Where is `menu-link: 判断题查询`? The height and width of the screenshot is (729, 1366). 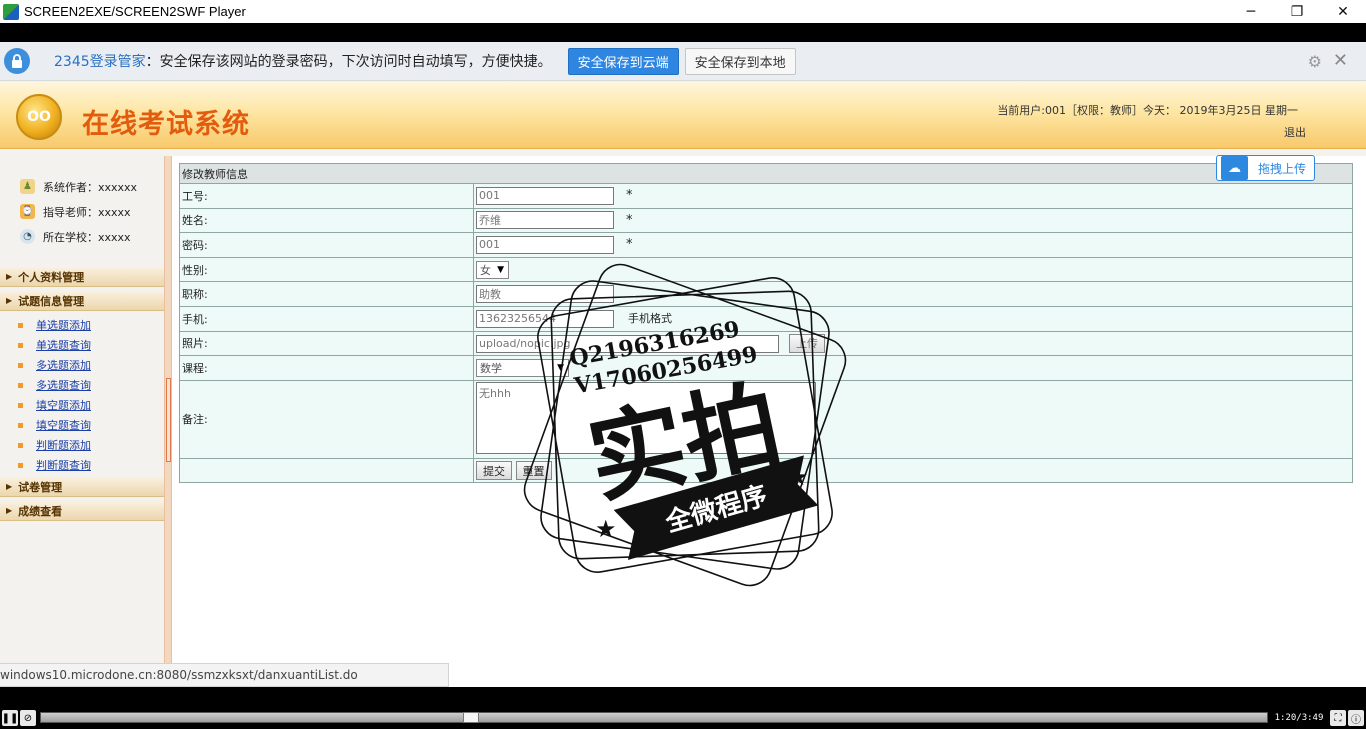 menu-link: 判断题查询 is located at coordinates (63, 465).